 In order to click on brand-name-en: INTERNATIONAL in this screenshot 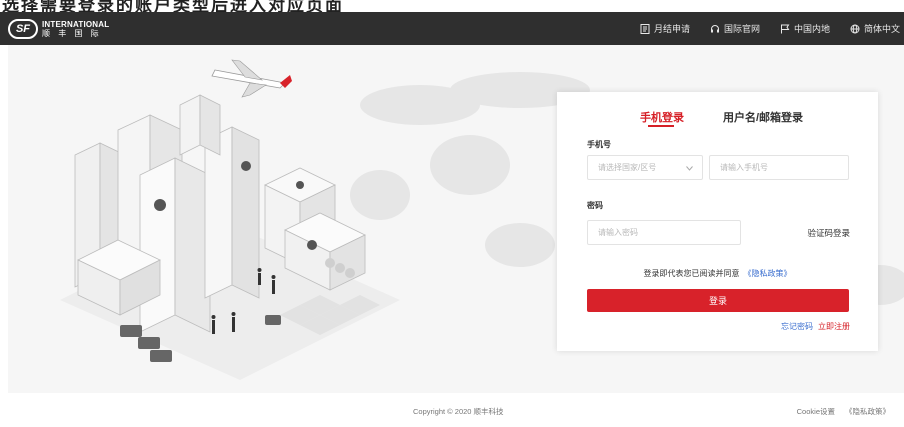, I will do `click(76, 24)`.